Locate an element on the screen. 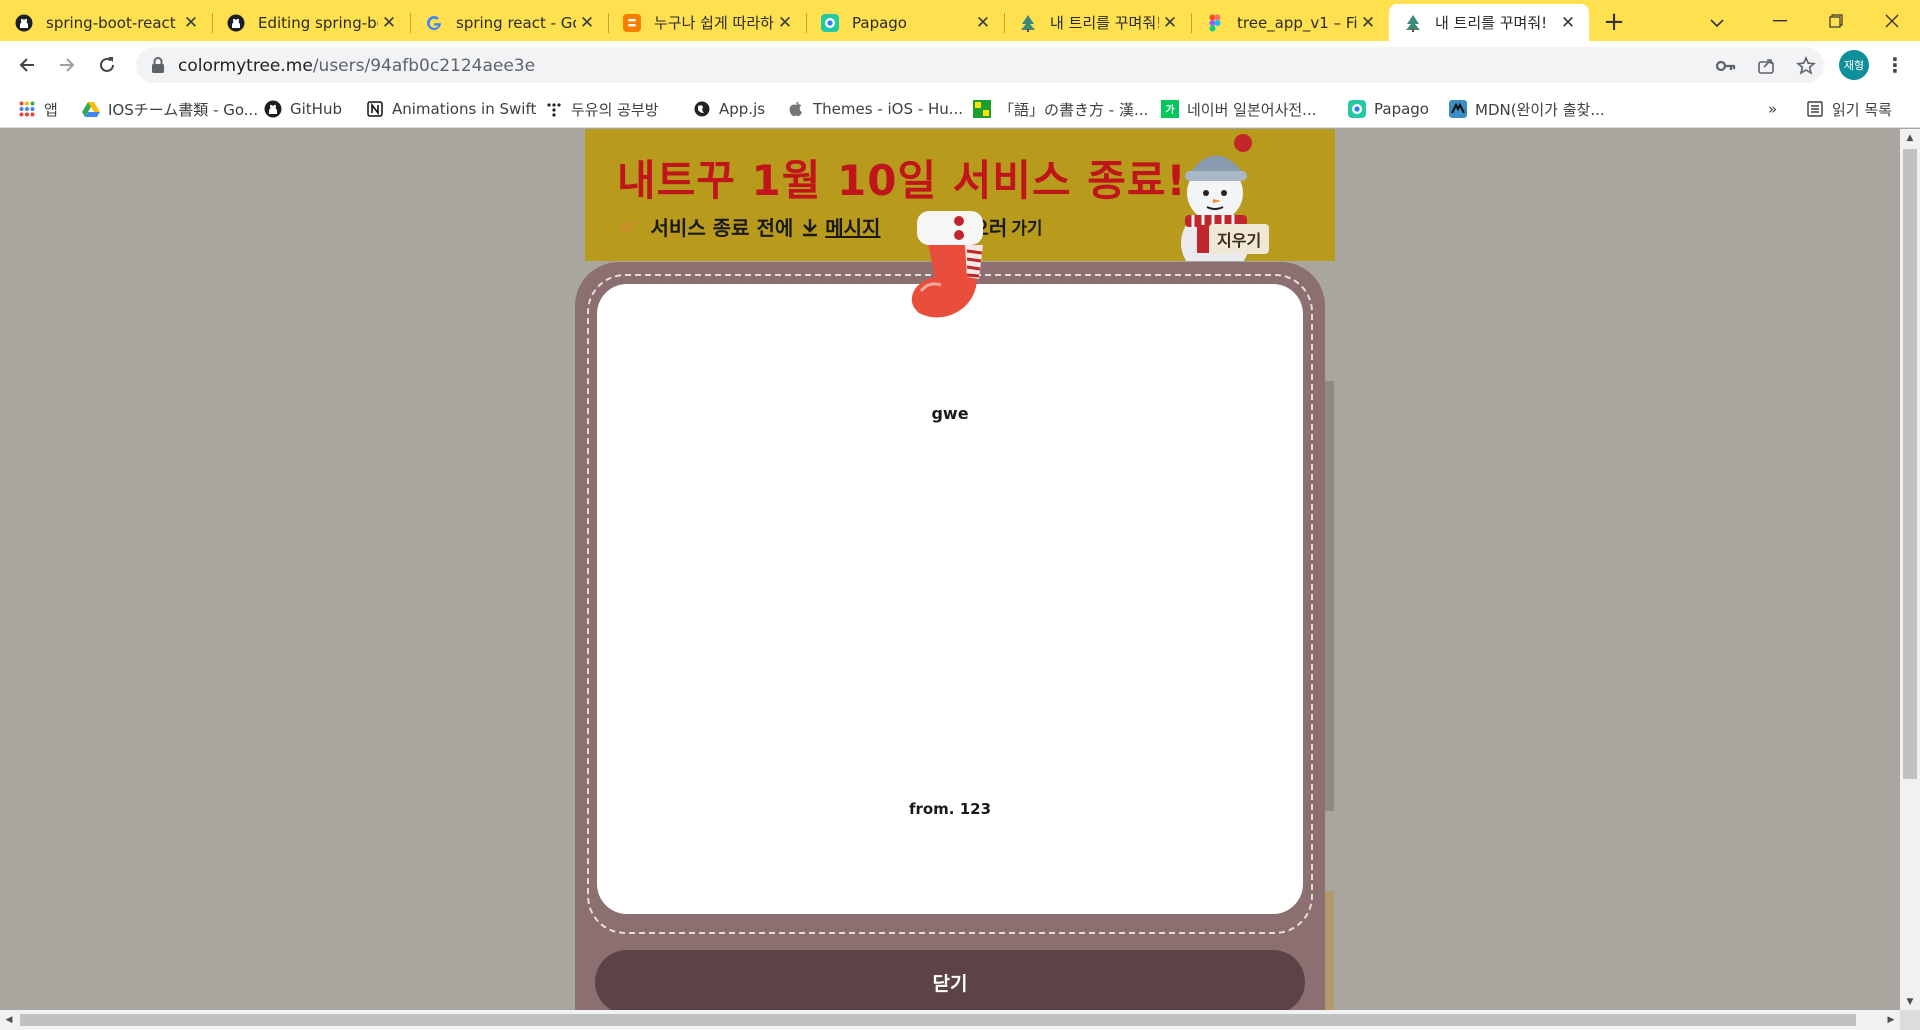  close-window-button is located at coordinates (1892, 20).